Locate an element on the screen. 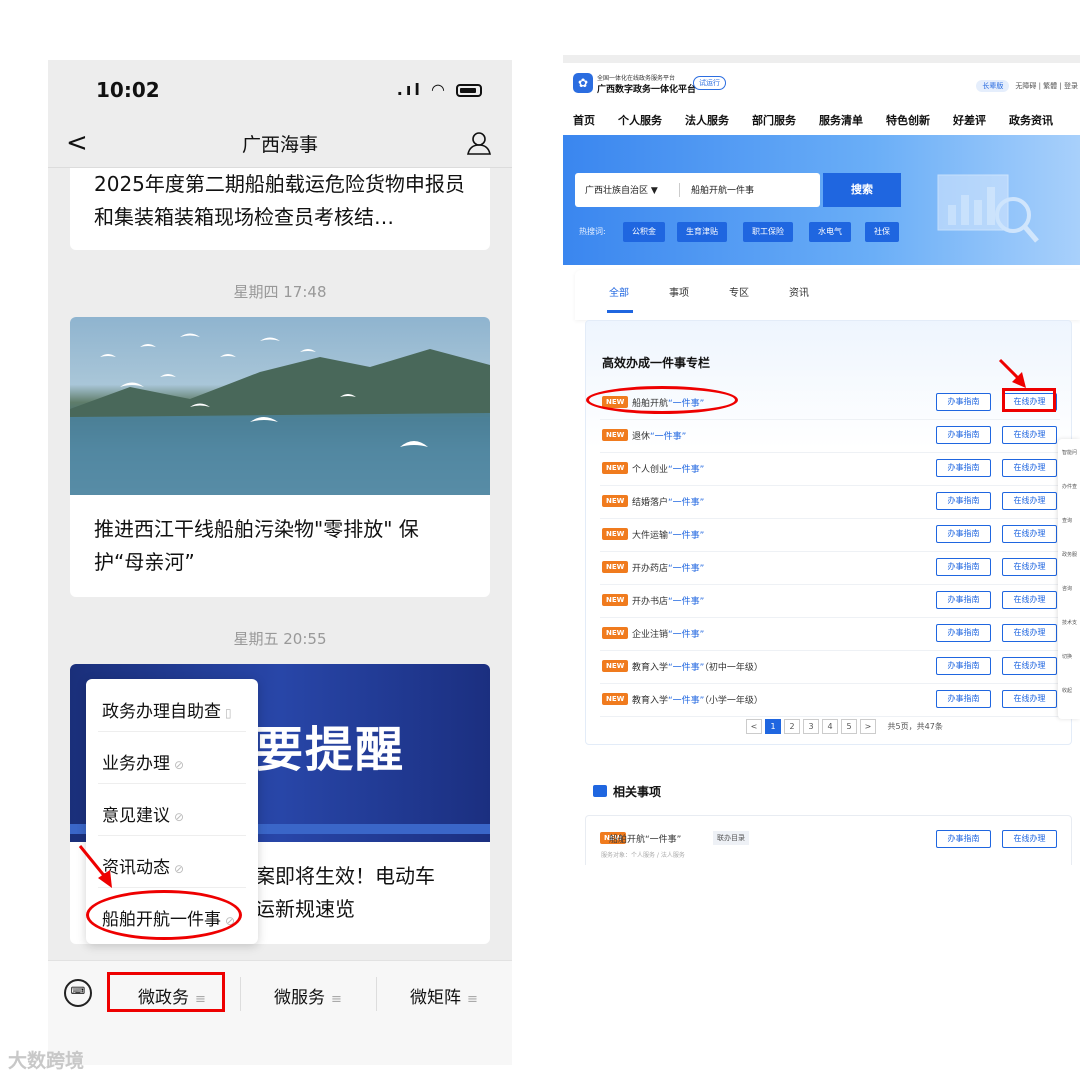  search-query: 船舶开航一件事 is located at coordinates (722, 189).